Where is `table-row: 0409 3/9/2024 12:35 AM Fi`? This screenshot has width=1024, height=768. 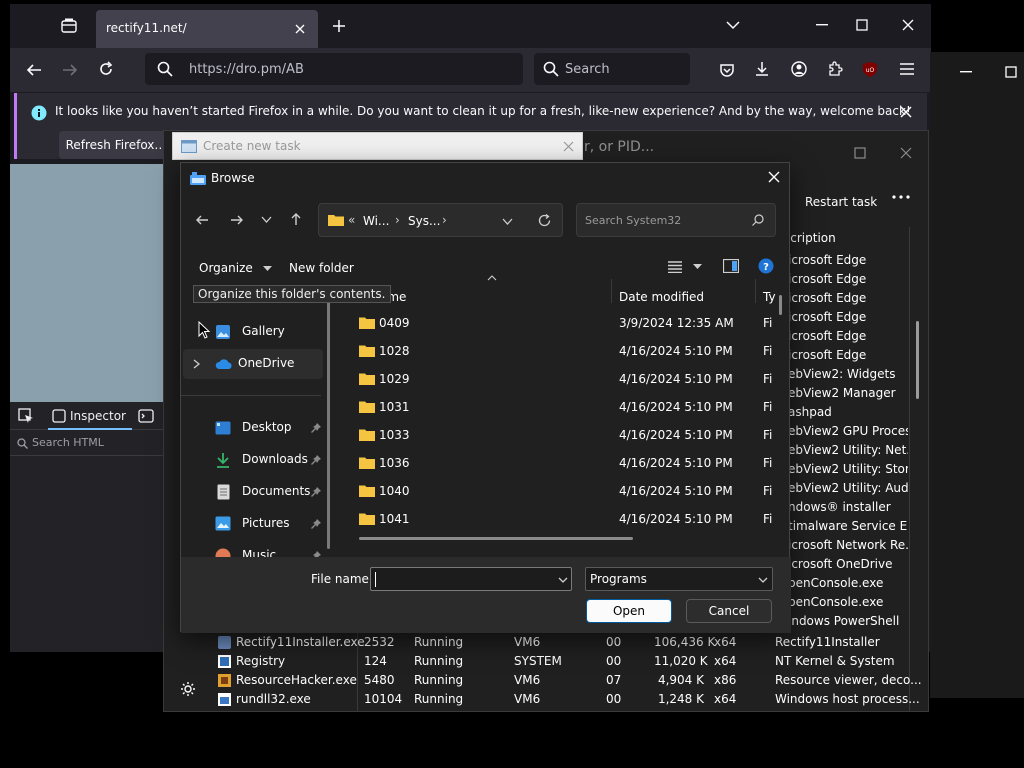
table-row: 0409 3/9/2024 12:35 AM Fi is located at coordinates (563, 323).